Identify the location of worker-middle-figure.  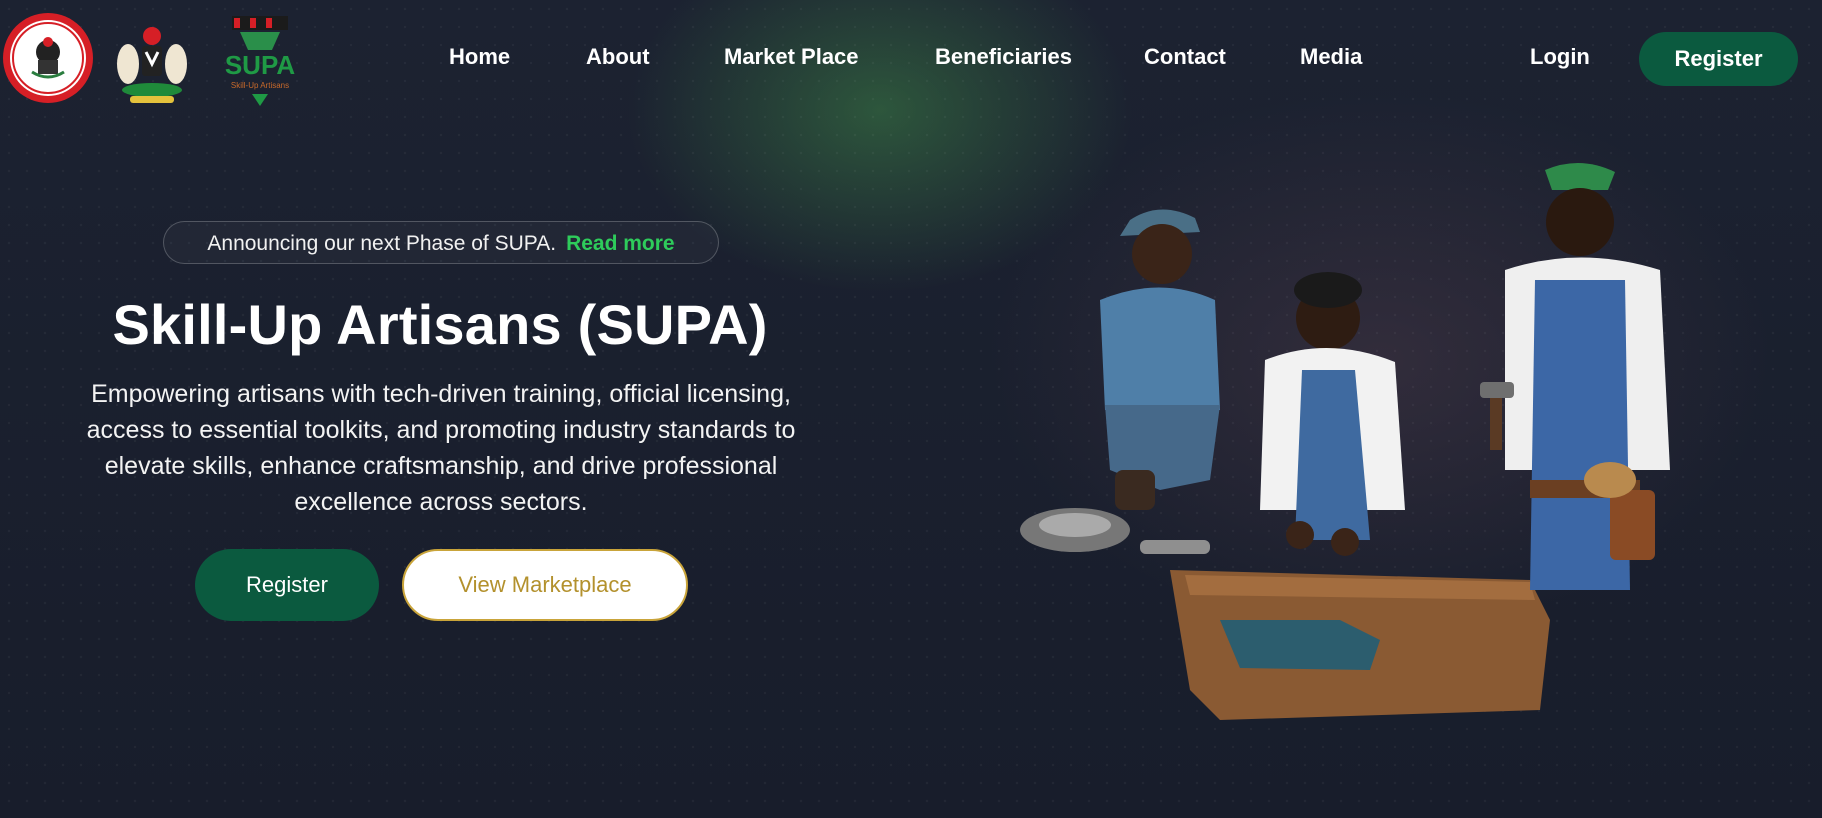
(1332, 414).